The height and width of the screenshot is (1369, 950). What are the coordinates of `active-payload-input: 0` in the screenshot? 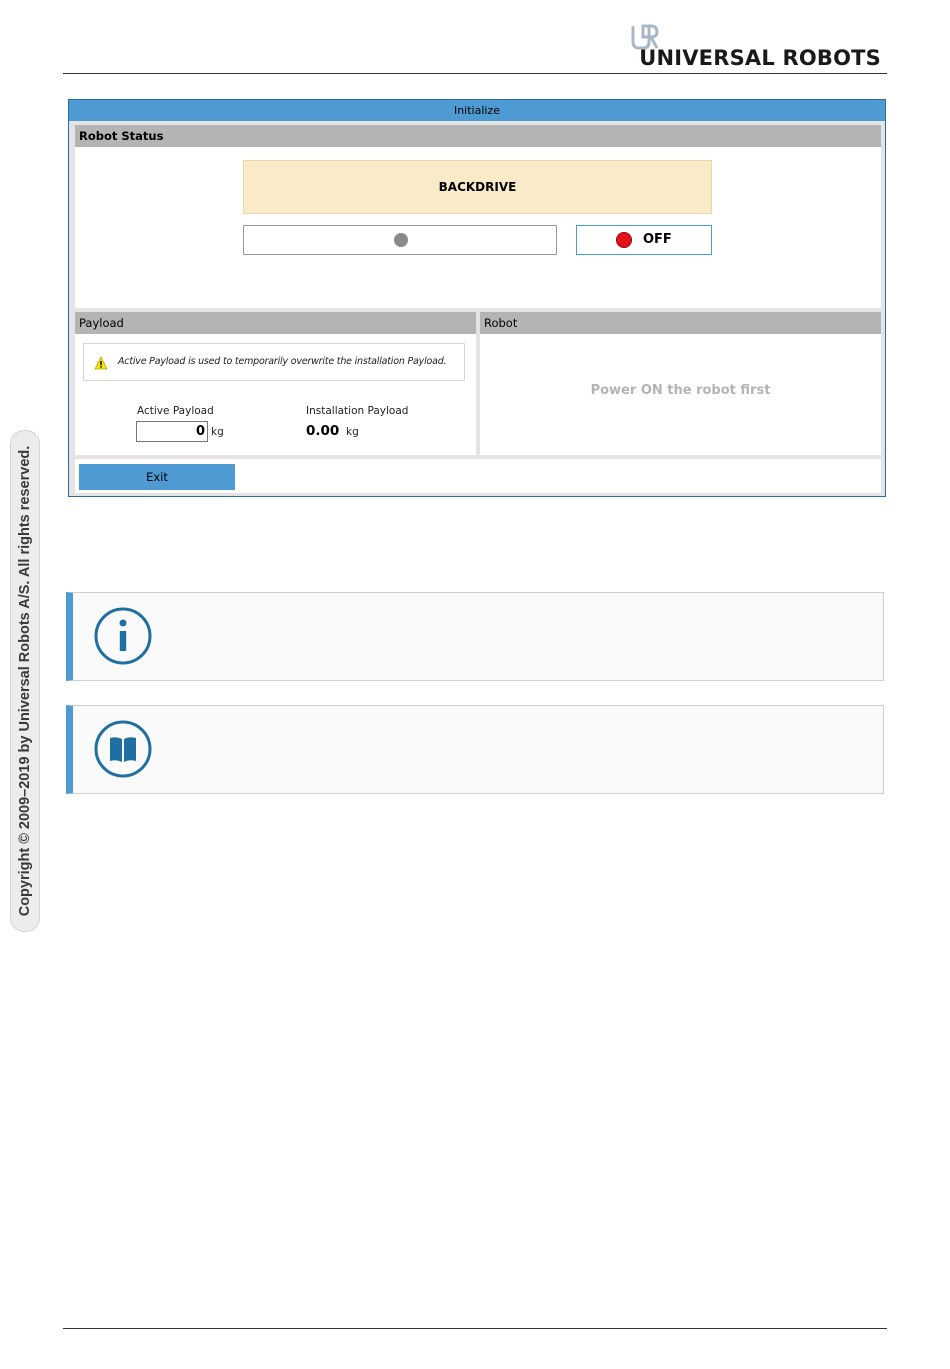 It's located at (172, 431).